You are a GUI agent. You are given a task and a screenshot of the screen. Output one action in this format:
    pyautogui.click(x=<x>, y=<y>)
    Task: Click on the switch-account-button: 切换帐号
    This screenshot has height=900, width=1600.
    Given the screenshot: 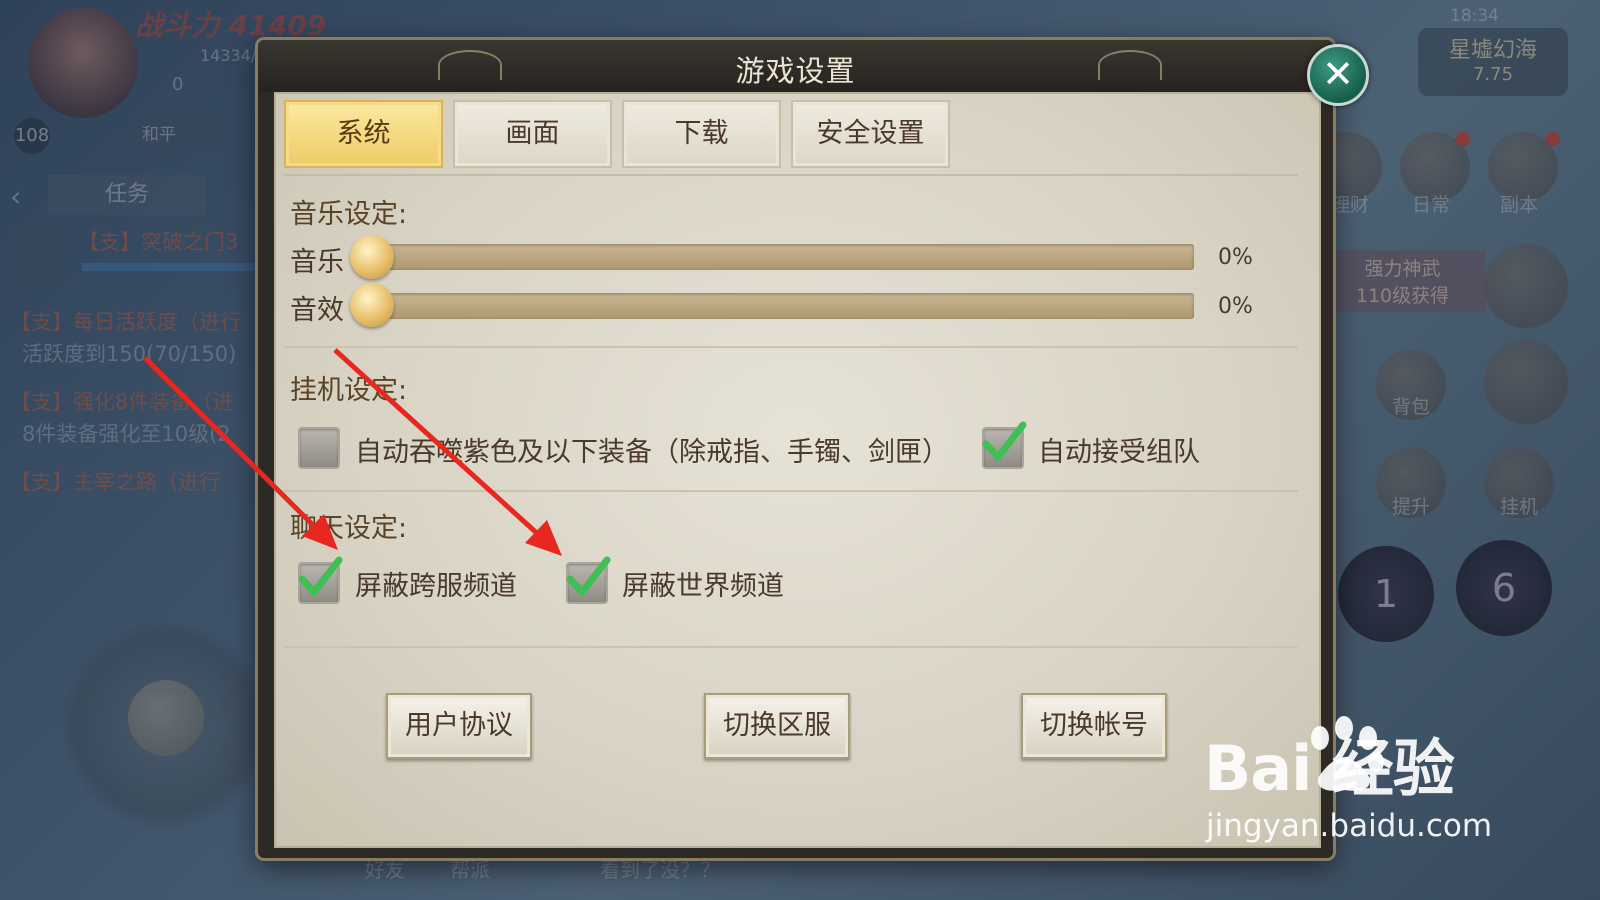 What is the action you would take?
    pyautogui.click(x=1094, y=726)
    